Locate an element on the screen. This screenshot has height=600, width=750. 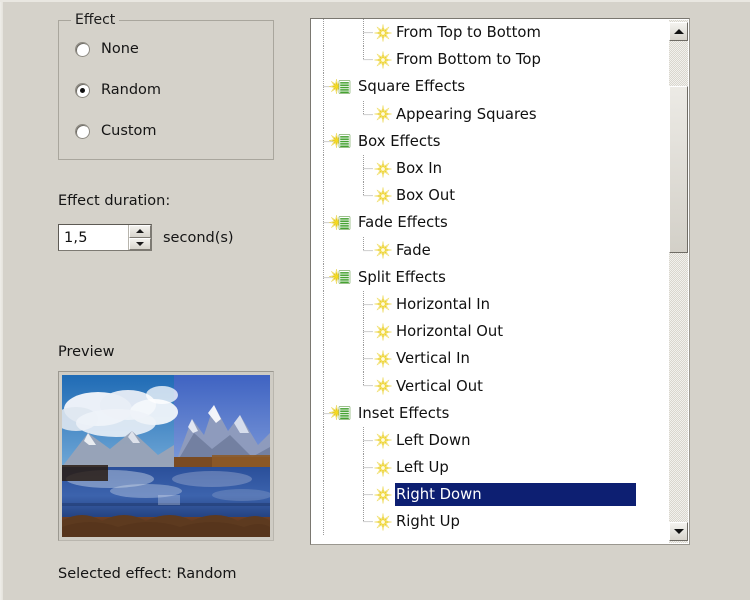
tree-item-label: Horizontal Out is located at coordinates (450, 332).